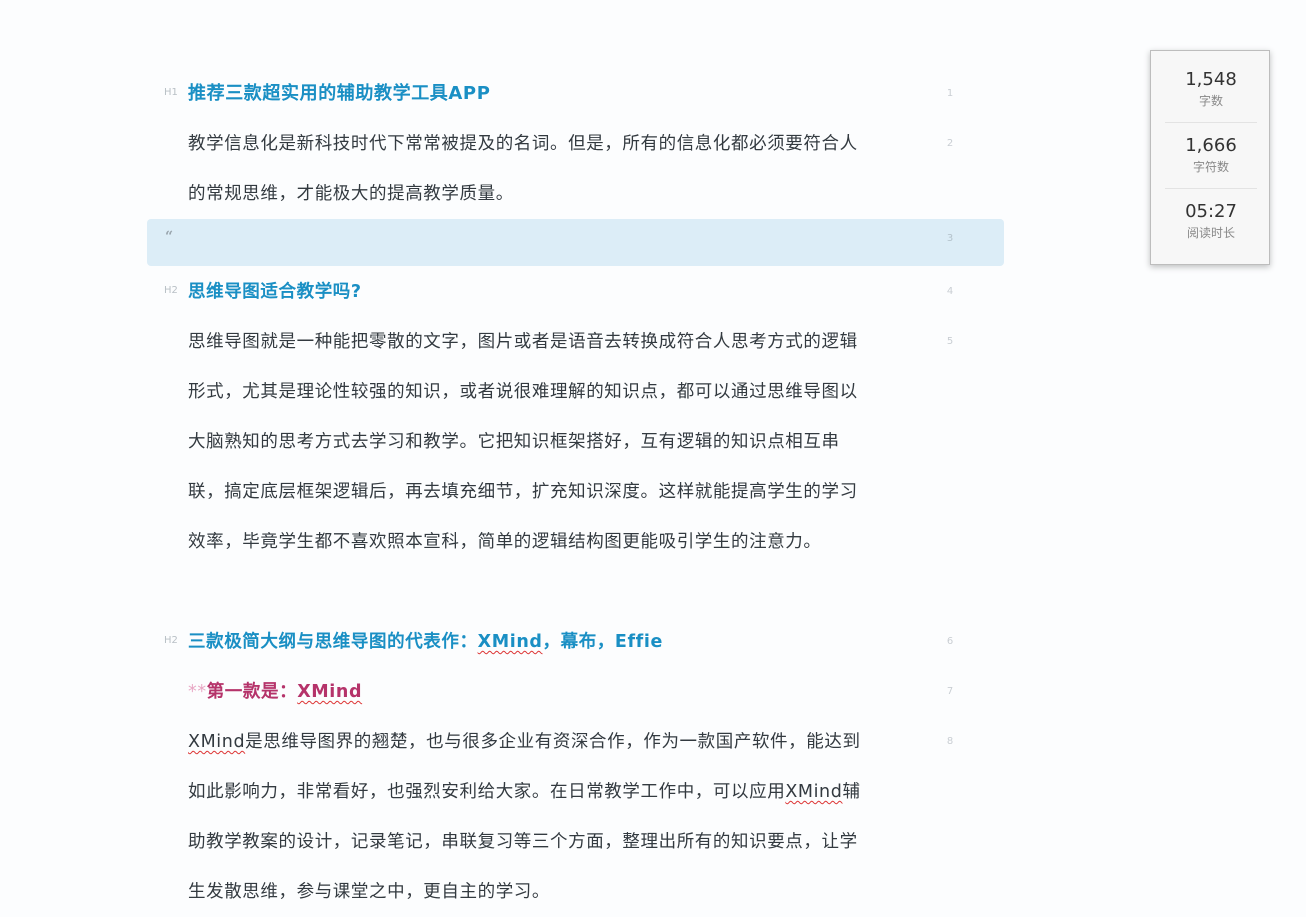 This screenshot has width=1306, height=917. Describe the element at coordinates (252, 692) in the screenshot. I see `bold-text: 第一款是：` at that location.